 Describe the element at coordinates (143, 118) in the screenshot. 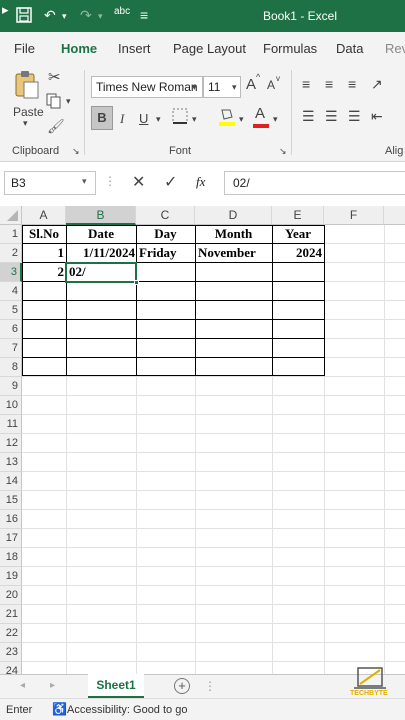

I see `underline-button: U` at that location.